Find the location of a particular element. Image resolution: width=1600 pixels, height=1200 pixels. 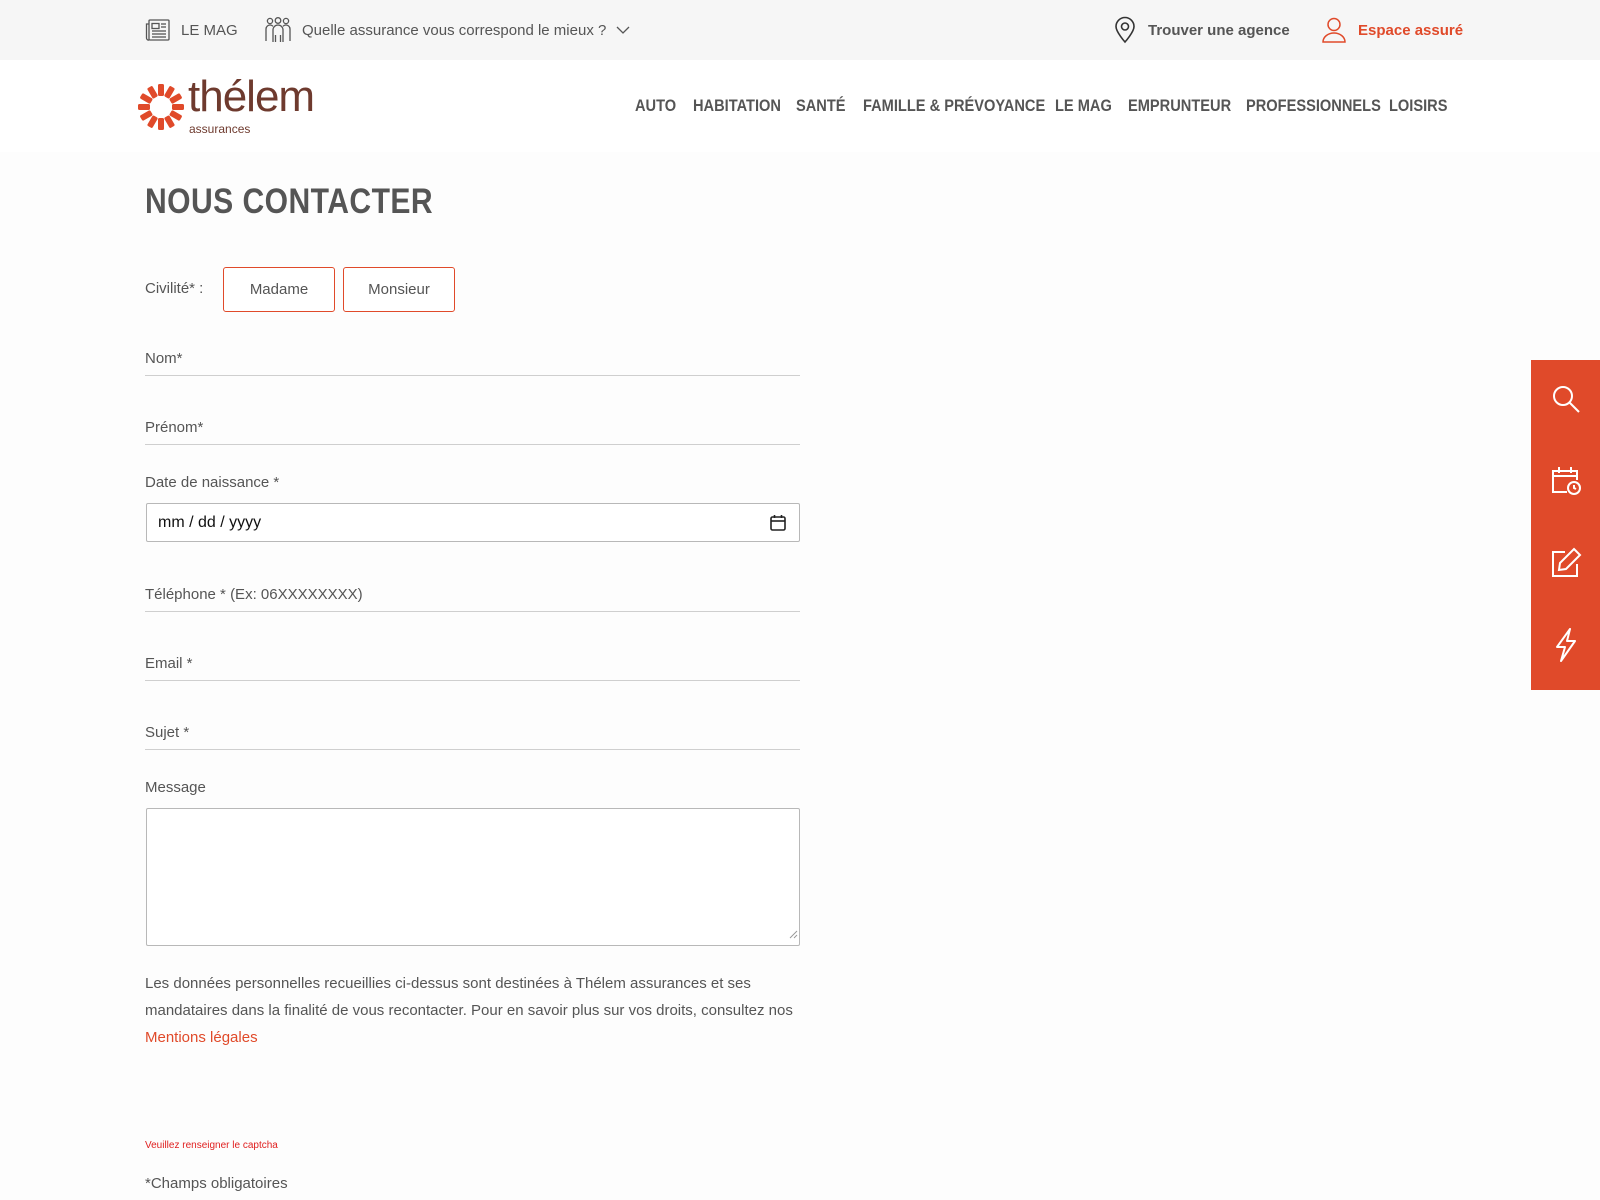

people-icon is located at coordinates (278, 30).